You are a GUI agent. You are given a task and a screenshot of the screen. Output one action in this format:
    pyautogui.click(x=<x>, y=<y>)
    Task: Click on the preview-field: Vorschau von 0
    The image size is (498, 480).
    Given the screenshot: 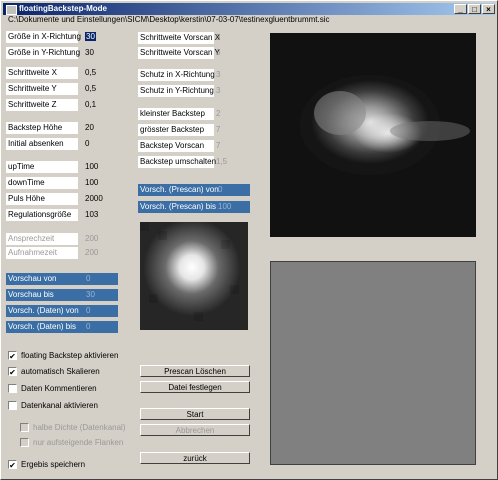 What is the action you would take?
    pyautogui.click(x=62, y=279)
    